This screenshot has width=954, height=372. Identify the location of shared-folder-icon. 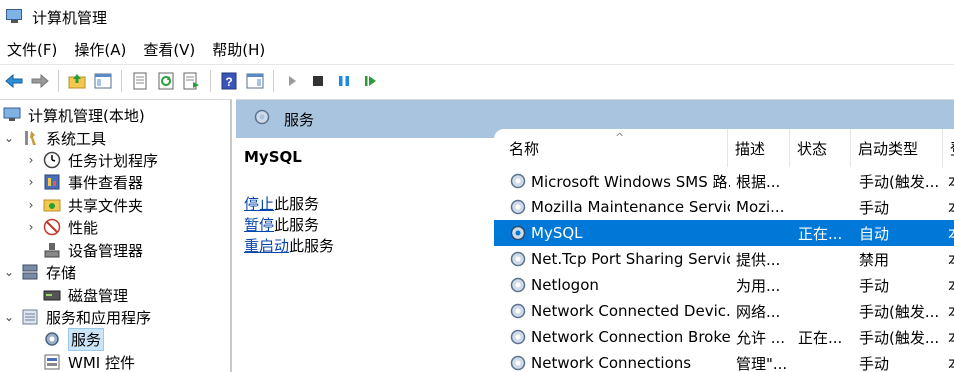
(52, 205).